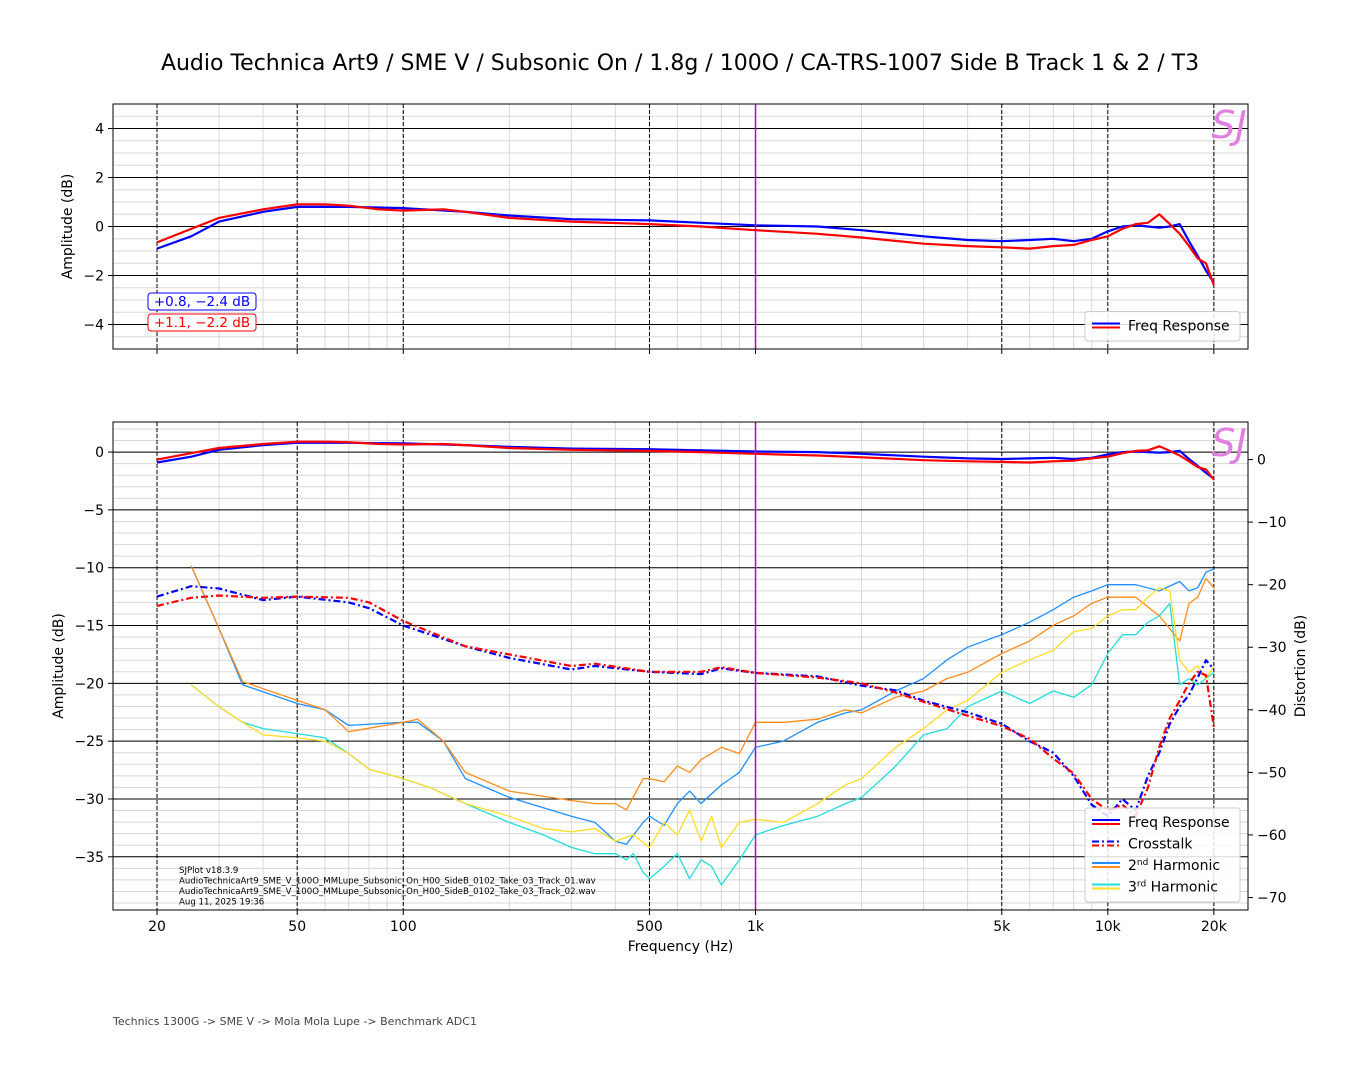  Describe the element at coordinates (1272, 836) in the screenshot. I see `y2-tick-label: −60` at that location.